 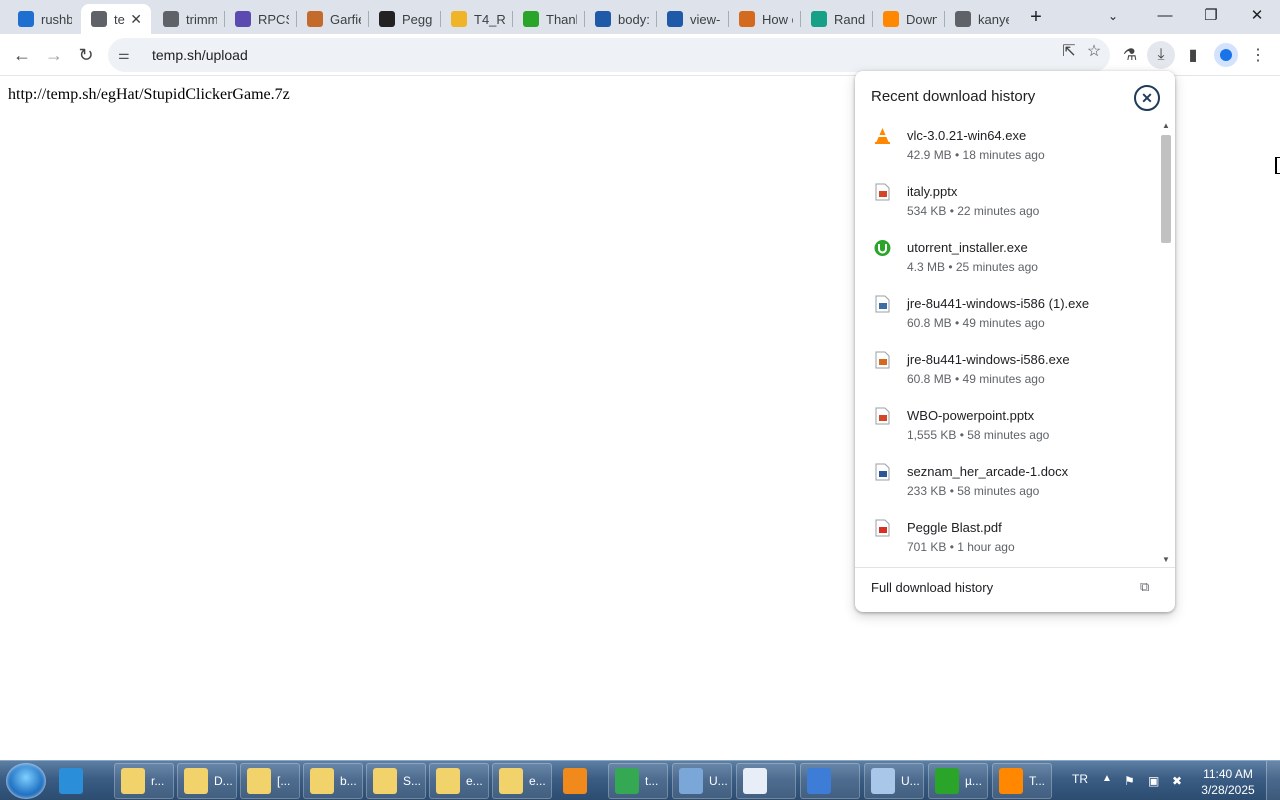 I want to click on tab-2: te ✕, so click(x=116, y=19).